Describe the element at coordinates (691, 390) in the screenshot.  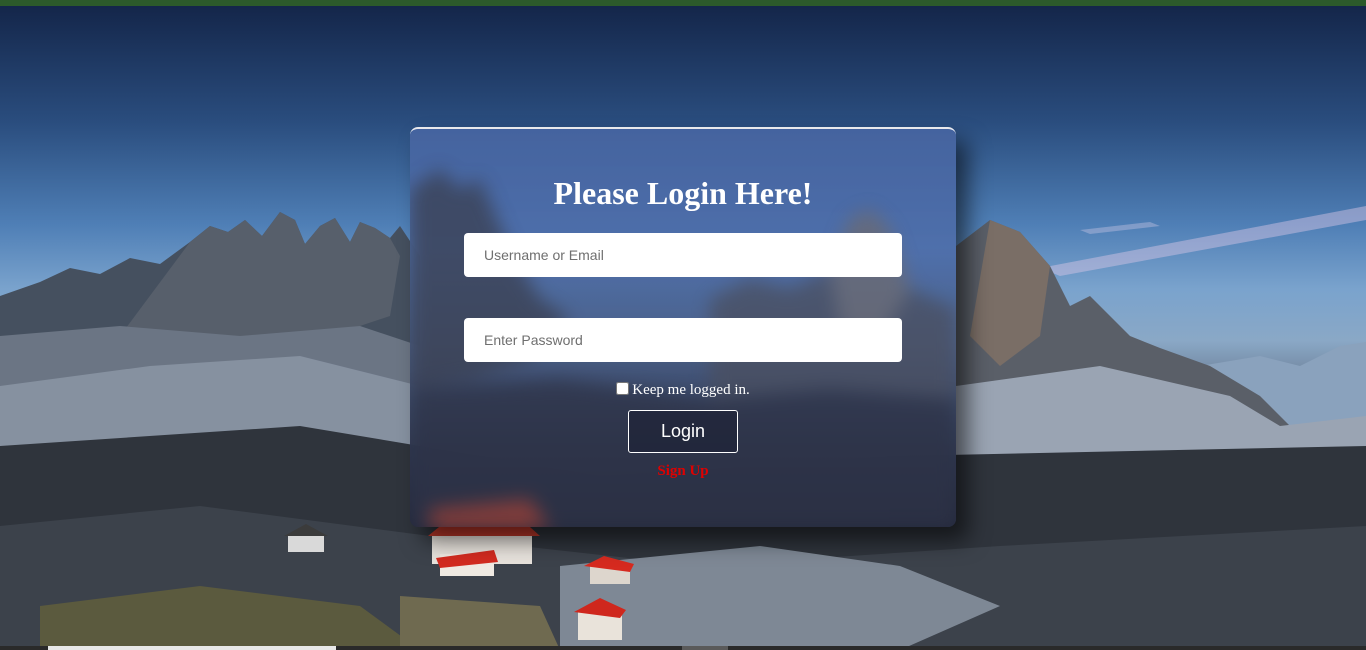
I see `remember-me-label: Keep me logged in.` at that location.